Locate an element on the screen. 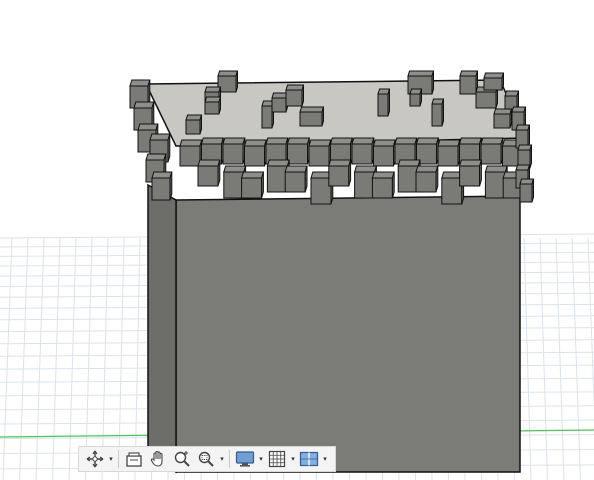  viewports-menu-caret: ▾ is located at coordinates (325, 459).